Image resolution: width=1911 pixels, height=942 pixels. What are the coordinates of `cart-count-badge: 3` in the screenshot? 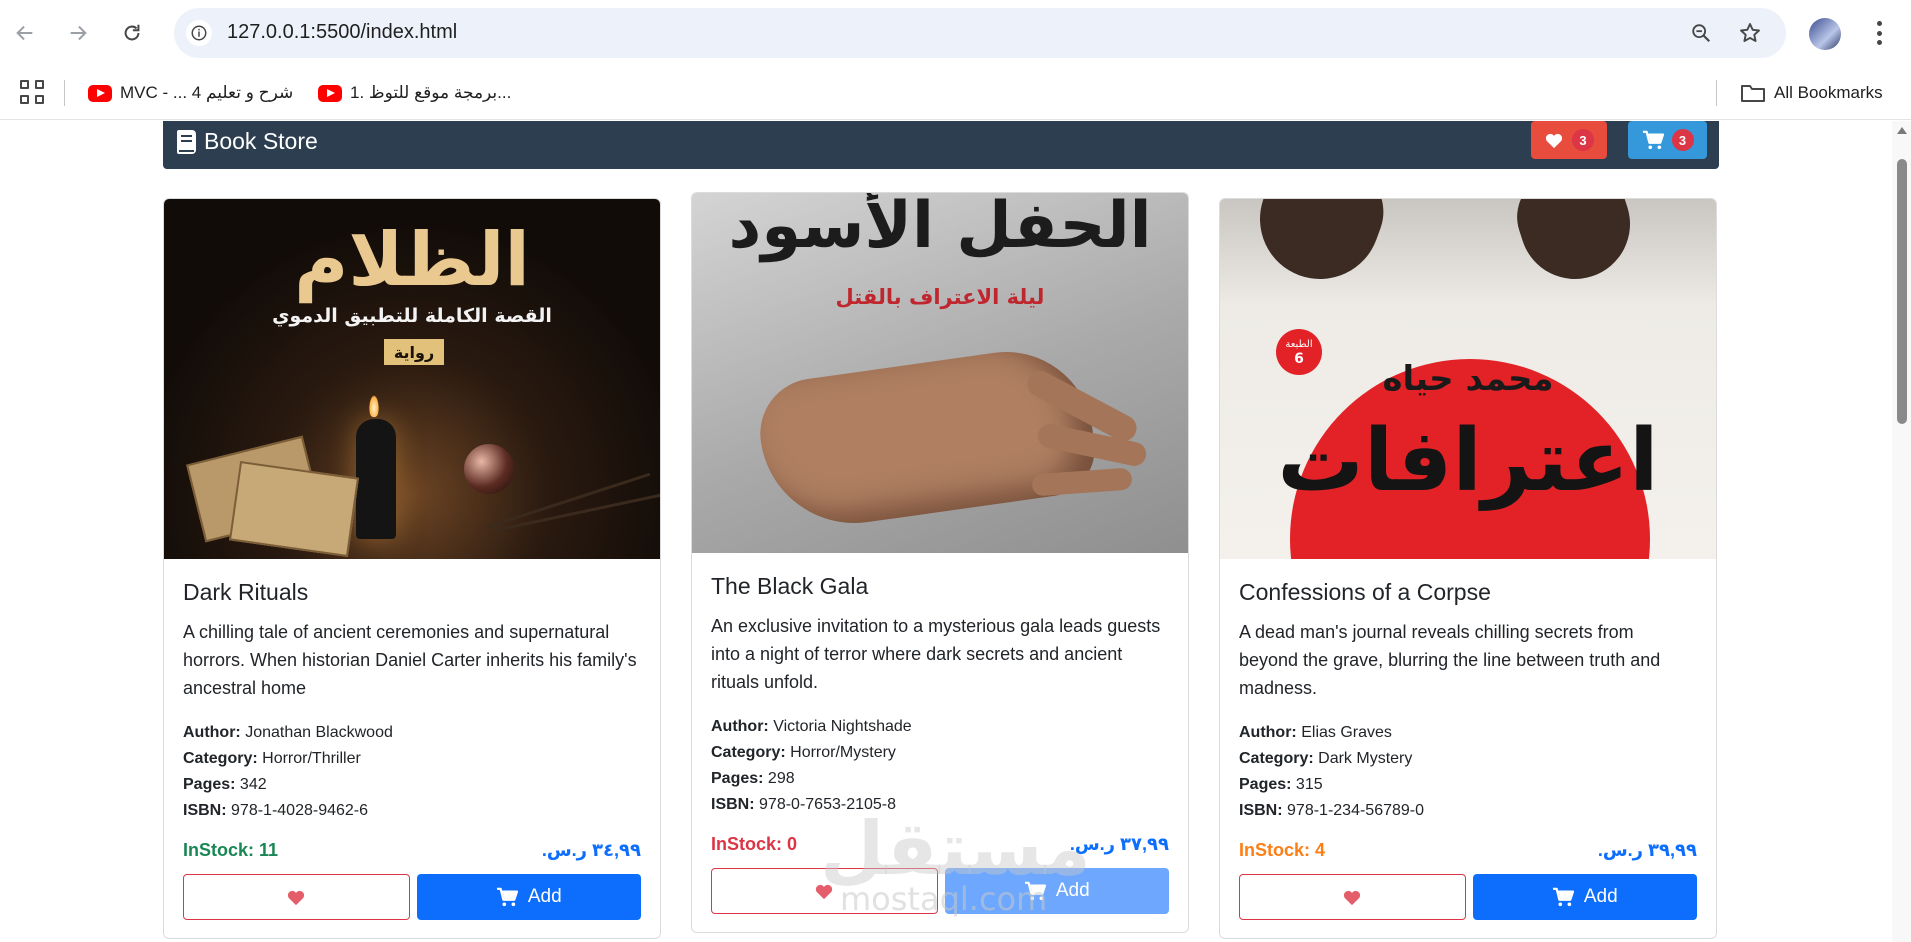 It's located at (1682, 140).